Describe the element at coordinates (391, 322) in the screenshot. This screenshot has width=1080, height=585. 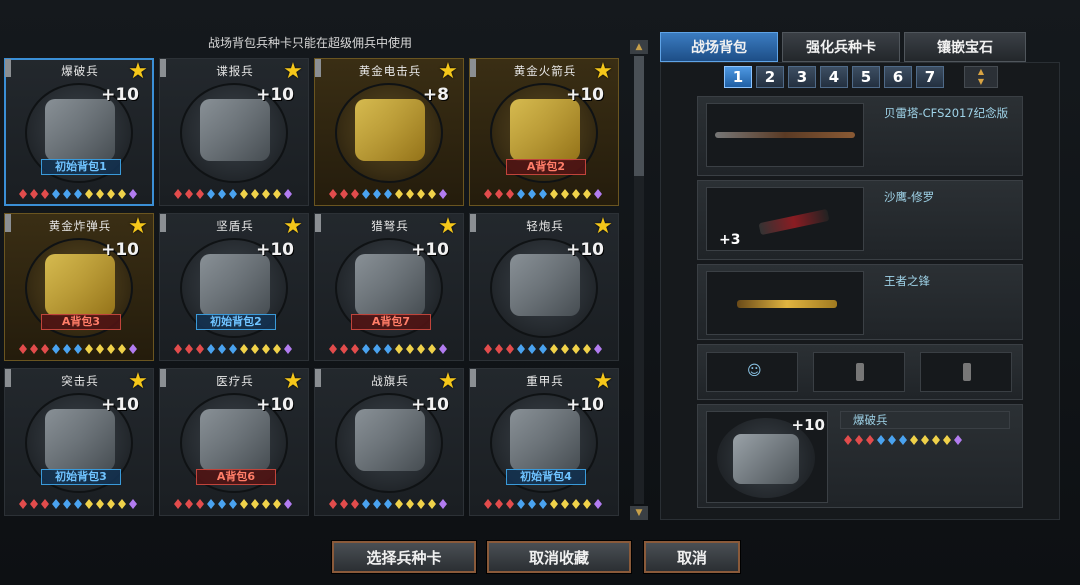
I see `backpack-badge: A背包7` at that location.